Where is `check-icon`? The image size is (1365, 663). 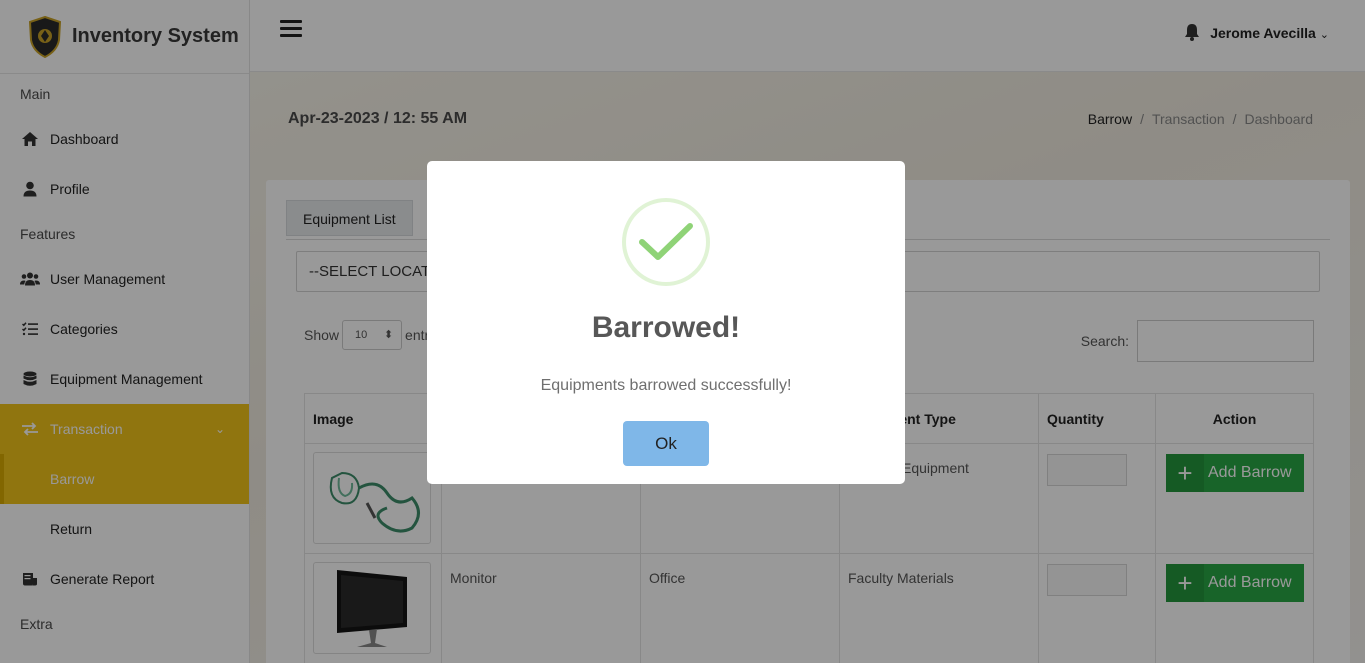 check-icon is located at coordinates (666, 242).